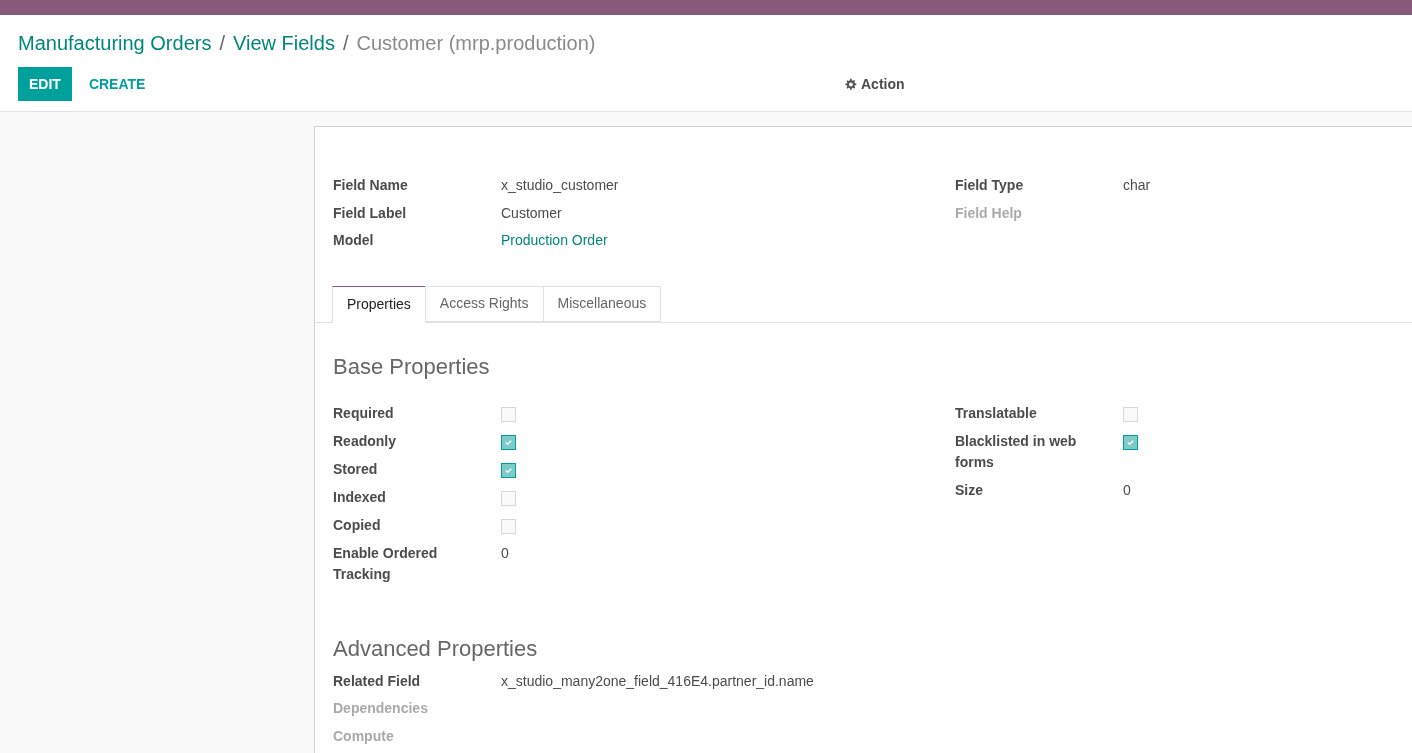  I want to click on field-label: Field Label, so click(370, 213).